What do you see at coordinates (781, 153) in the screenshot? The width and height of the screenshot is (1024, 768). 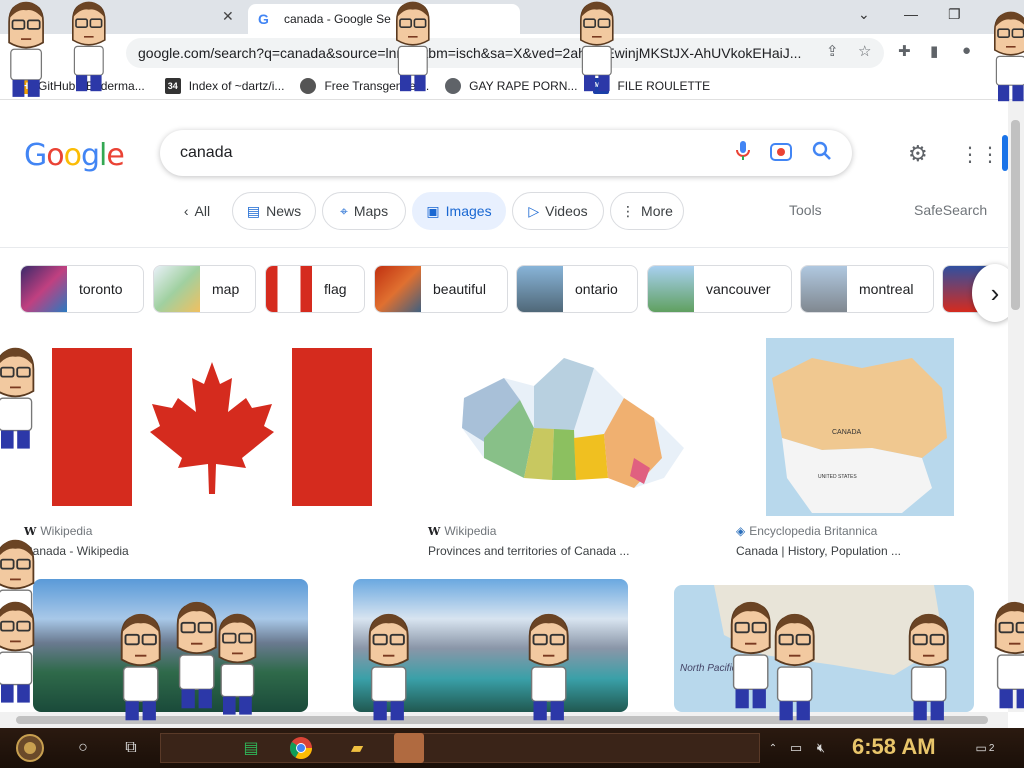 I see `camera-lens-icon` at bounding box center [781, 153].